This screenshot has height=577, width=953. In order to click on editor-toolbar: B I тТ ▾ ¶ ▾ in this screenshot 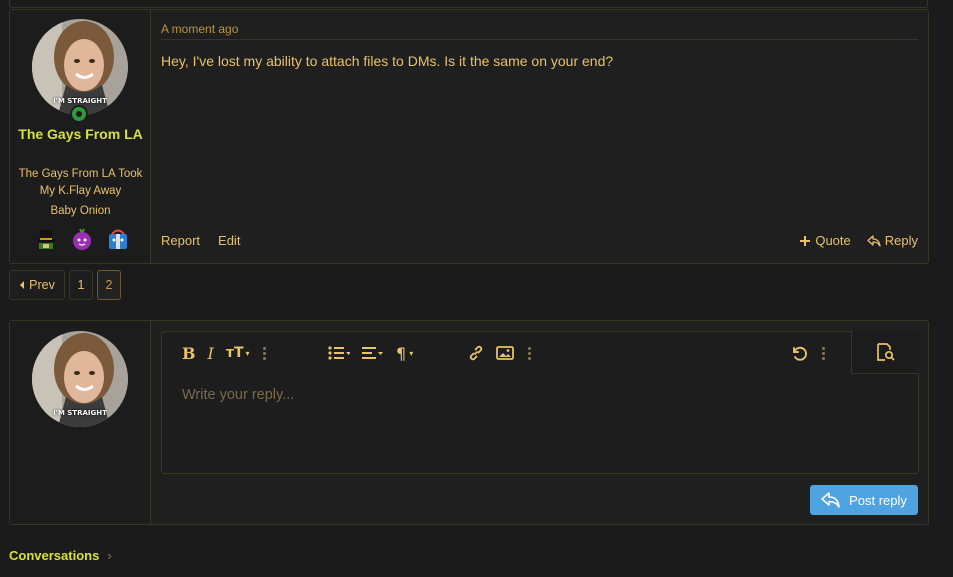, I will do `click(540, 352)`.